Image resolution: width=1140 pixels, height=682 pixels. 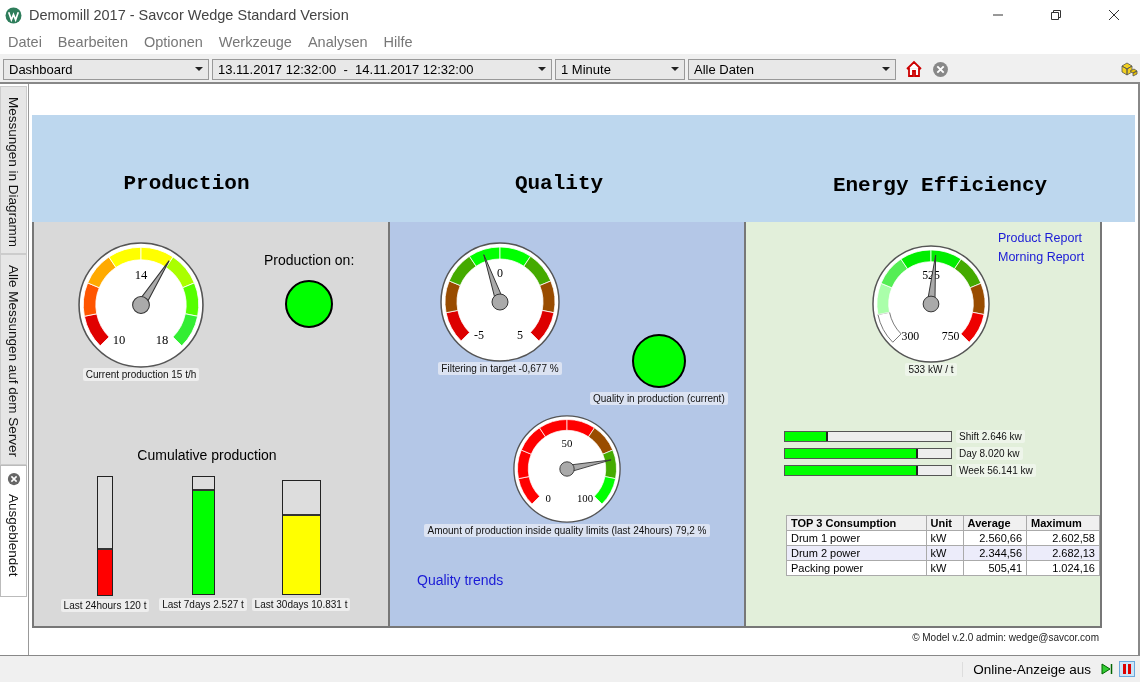 I want to click on section-title: Quality, so click(x=559, y=183).